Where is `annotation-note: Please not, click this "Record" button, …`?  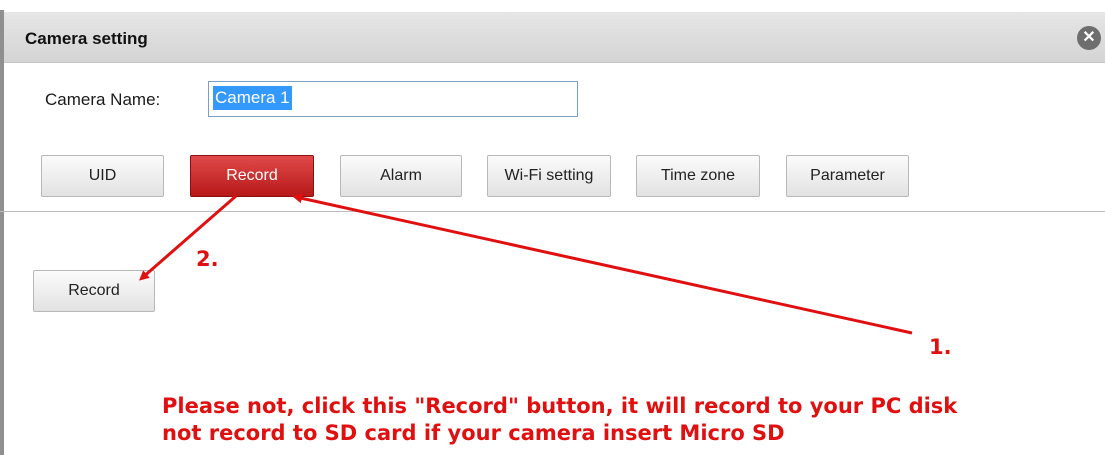
annotation-note: Please not, click this "Record" button, … is located at coordinates (622, 420).